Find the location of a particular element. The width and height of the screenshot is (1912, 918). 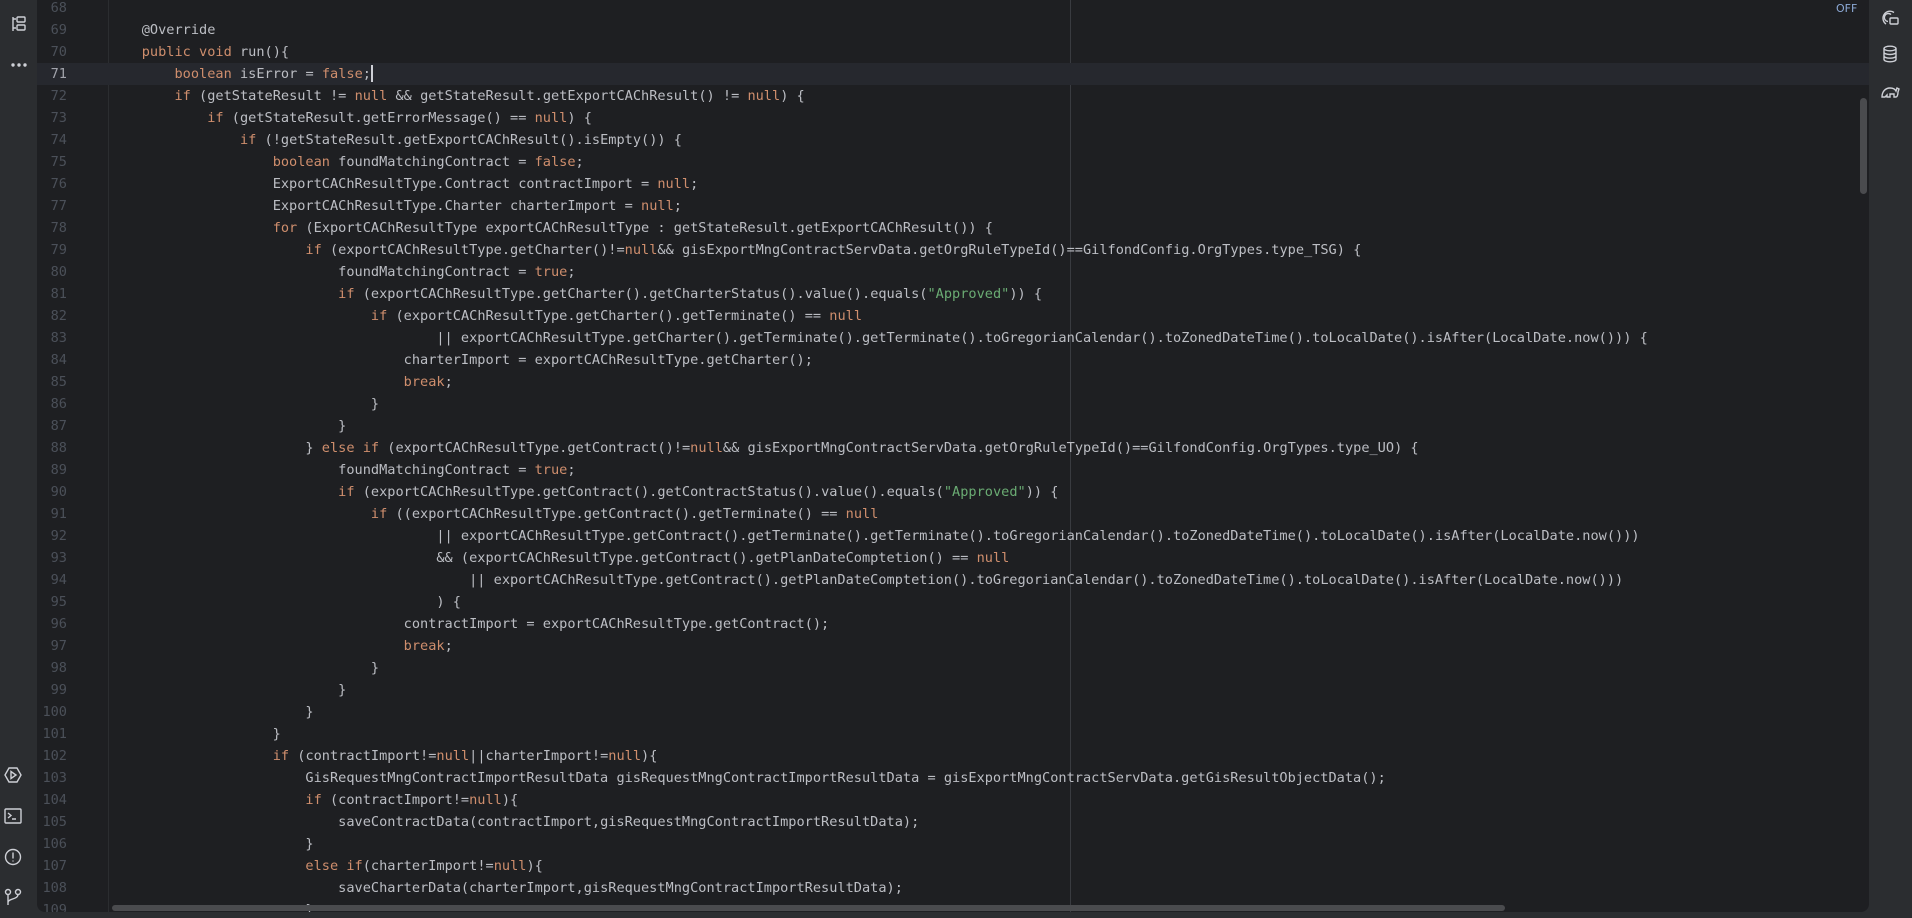

more-icon is located at coordinates (19, 65).